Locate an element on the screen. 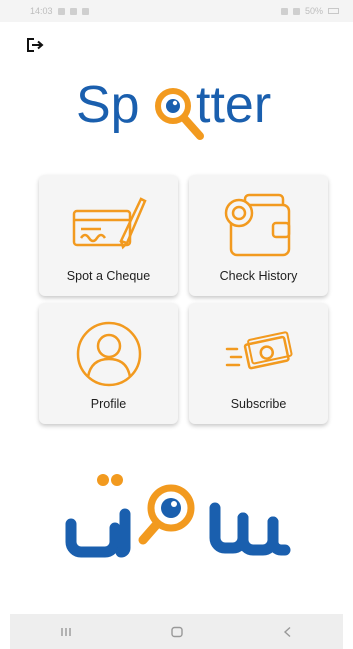 This screenshot has height=649, width=353. status-left: 14:03 is located at coordinates (59, 11).